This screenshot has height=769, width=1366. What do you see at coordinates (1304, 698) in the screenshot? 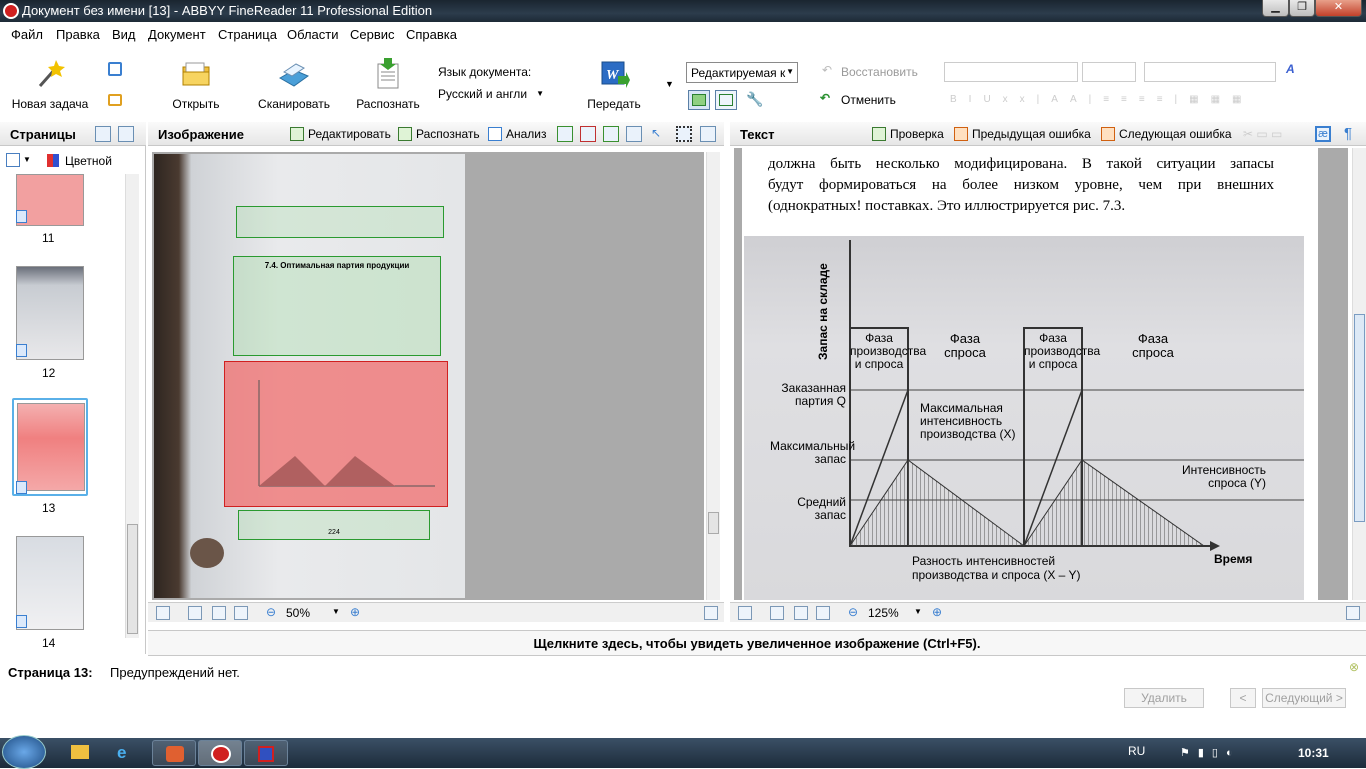
I see `next-button: Следующий >` at bounding box center [1304, 698].